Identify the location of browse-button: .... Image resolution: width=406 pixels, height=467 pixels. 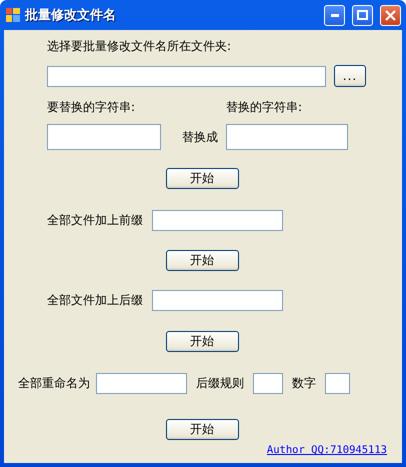
(350, 76).